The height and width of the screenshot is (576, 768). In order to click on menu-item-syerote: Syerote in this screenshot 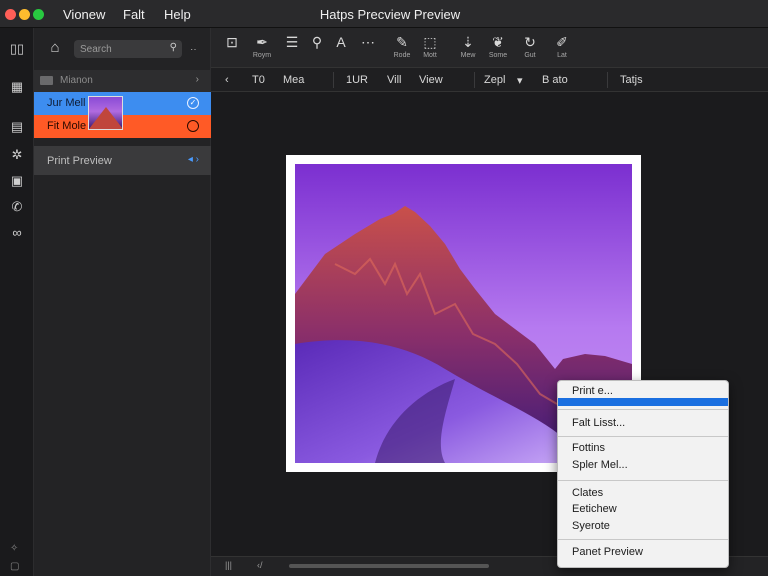, I will do `click(591, 526)`.